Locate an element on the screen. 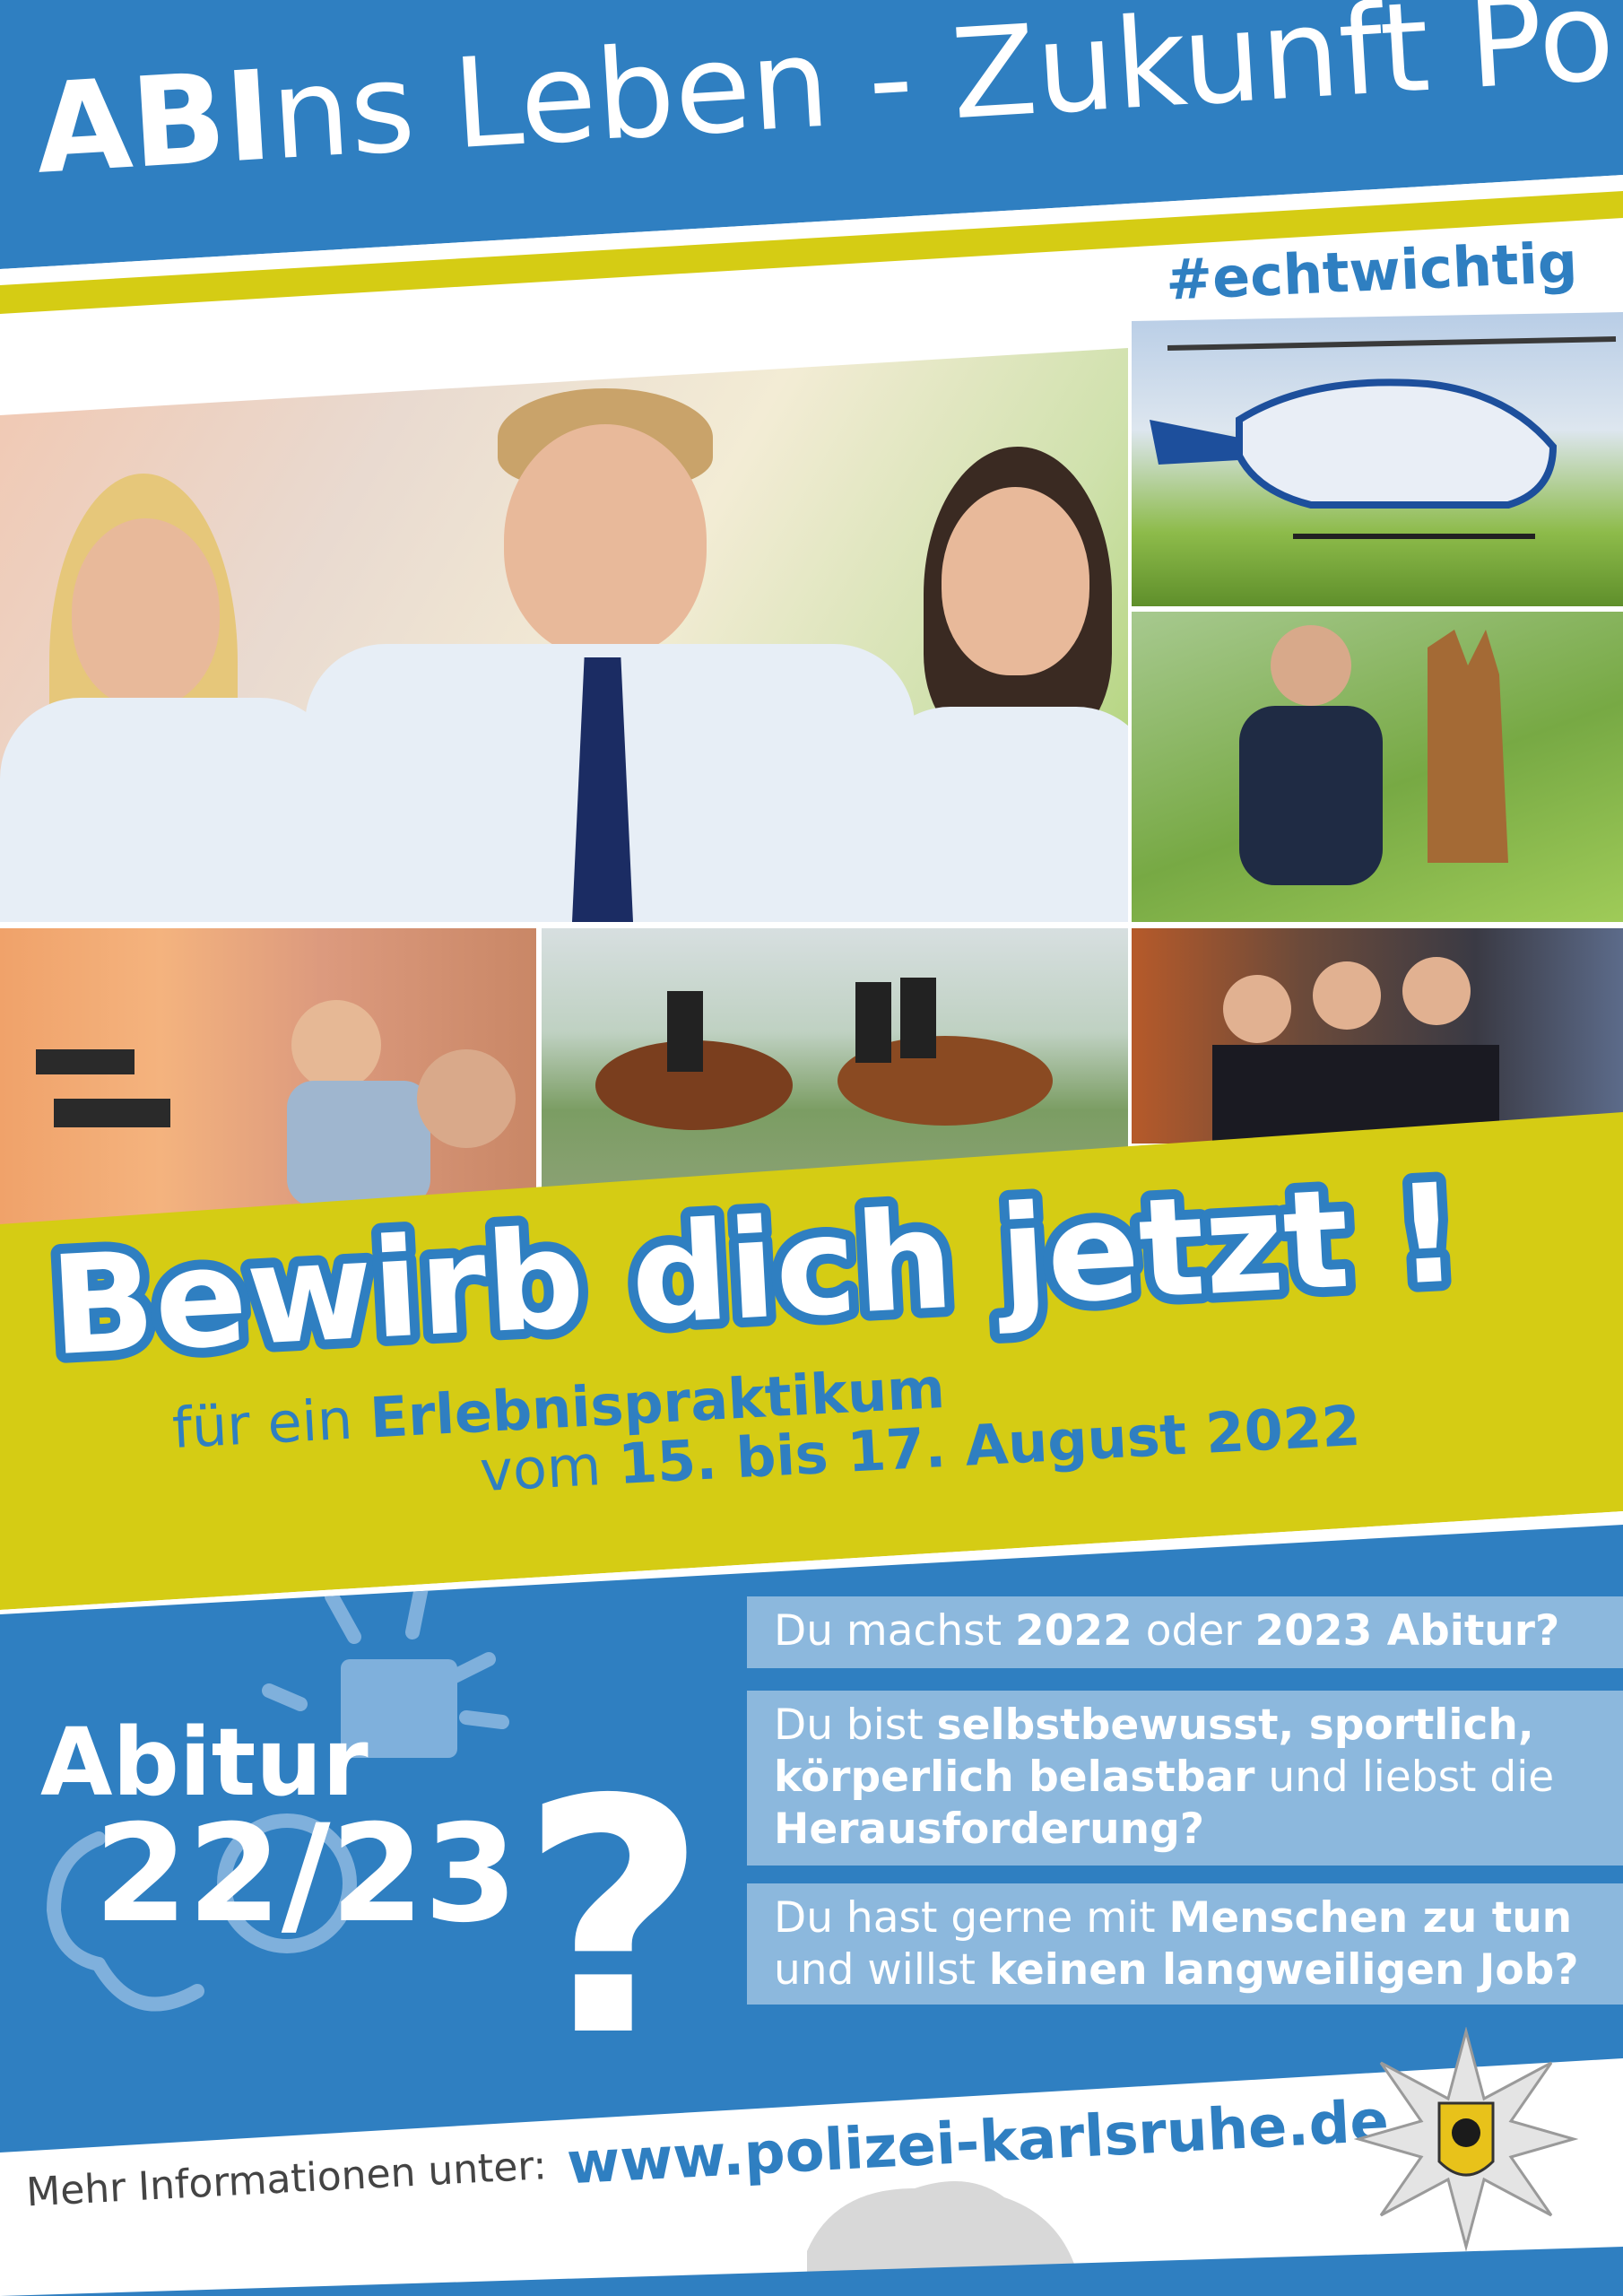 This screenshot has height=2296, width=1623. title-abi: ABI is located at coordinates (153, 122).